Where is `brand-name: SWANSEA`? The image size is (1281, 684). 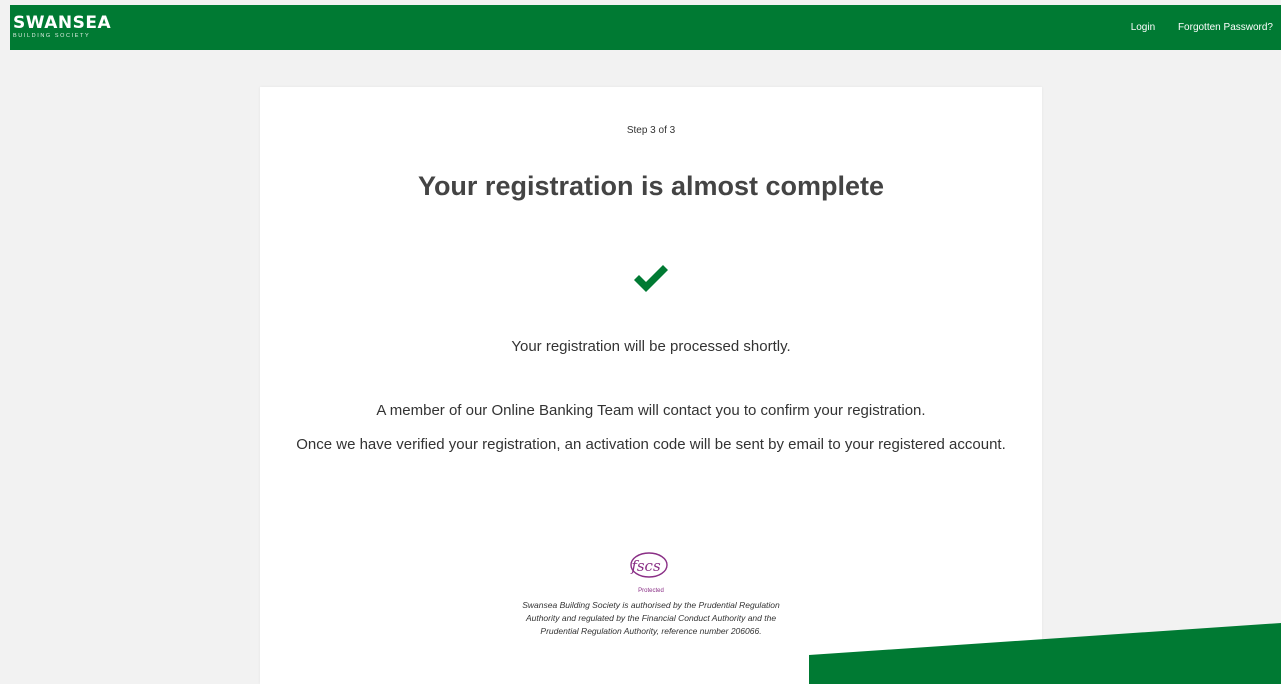
brand-name: SWANSEA is located at coordinates (62, 23).